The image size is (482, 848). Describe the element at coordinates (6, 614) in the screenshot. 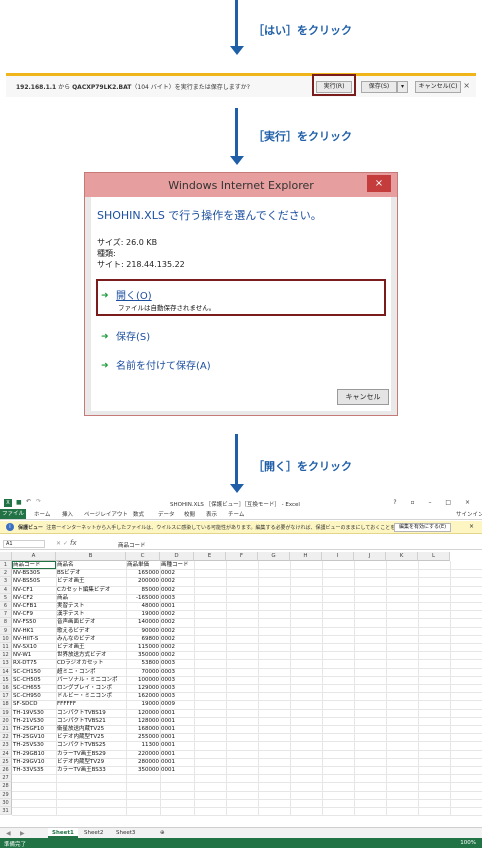

I see `row-header: 7` at that location.